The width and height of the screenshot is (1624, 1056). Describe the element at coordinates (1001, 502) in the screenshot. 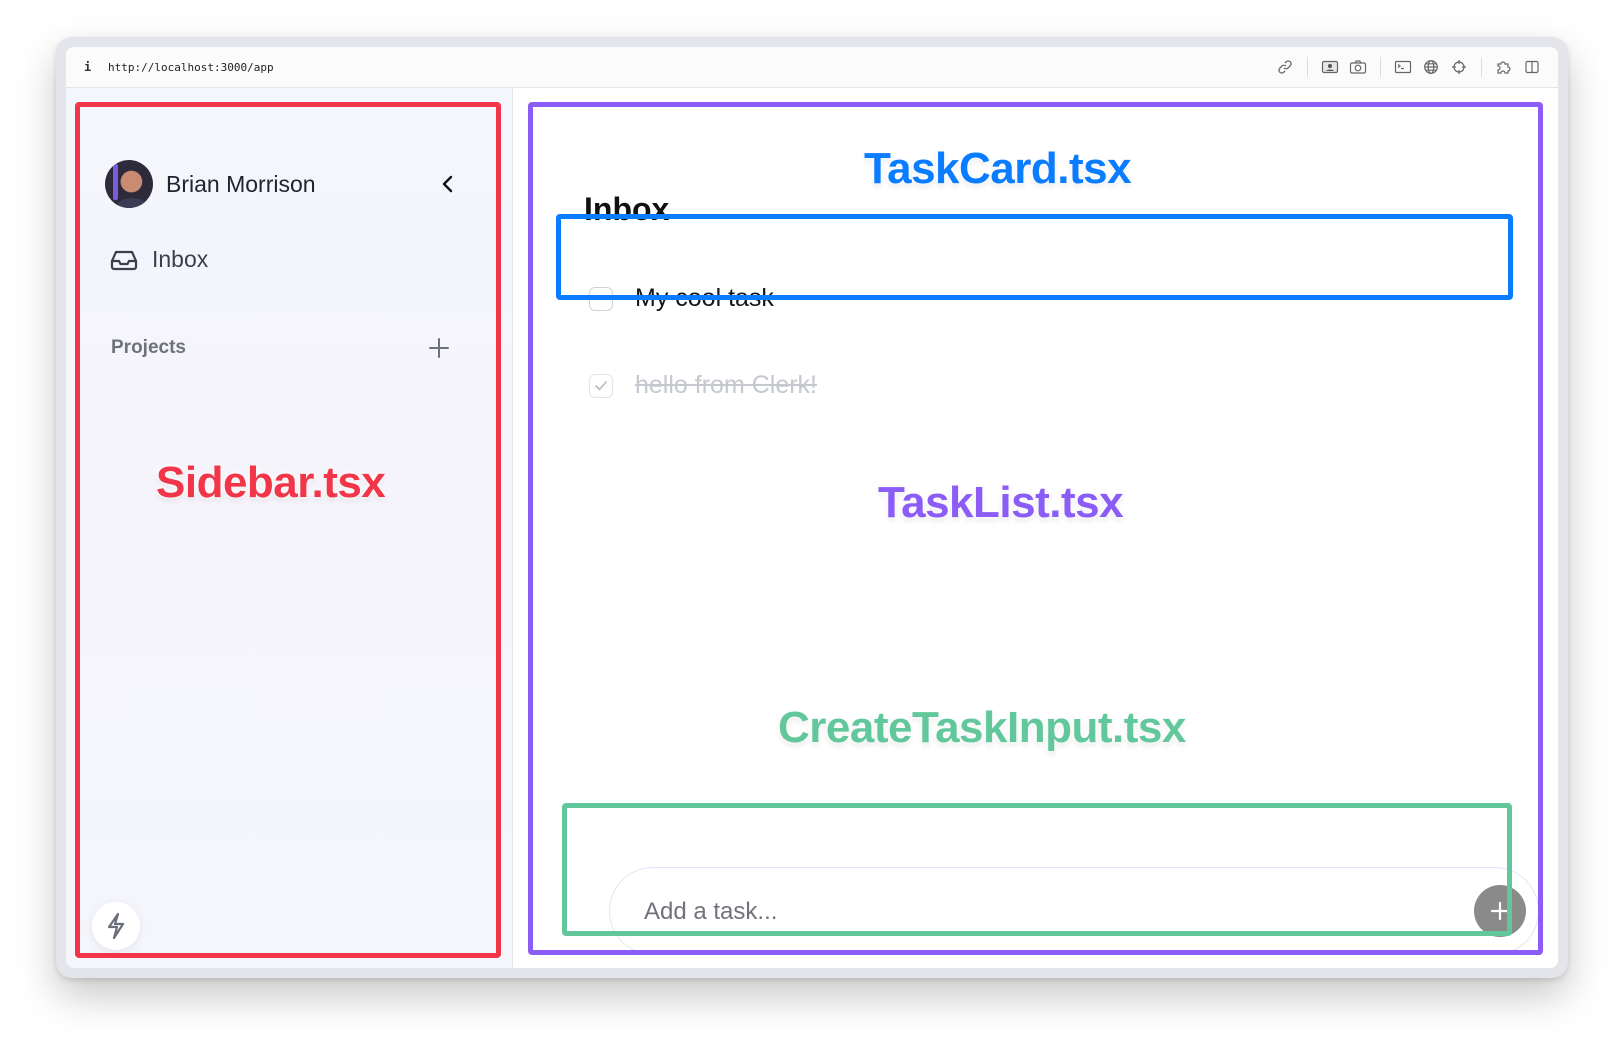

I see `tasklist-component-label: TaskList.tsx` at that location.